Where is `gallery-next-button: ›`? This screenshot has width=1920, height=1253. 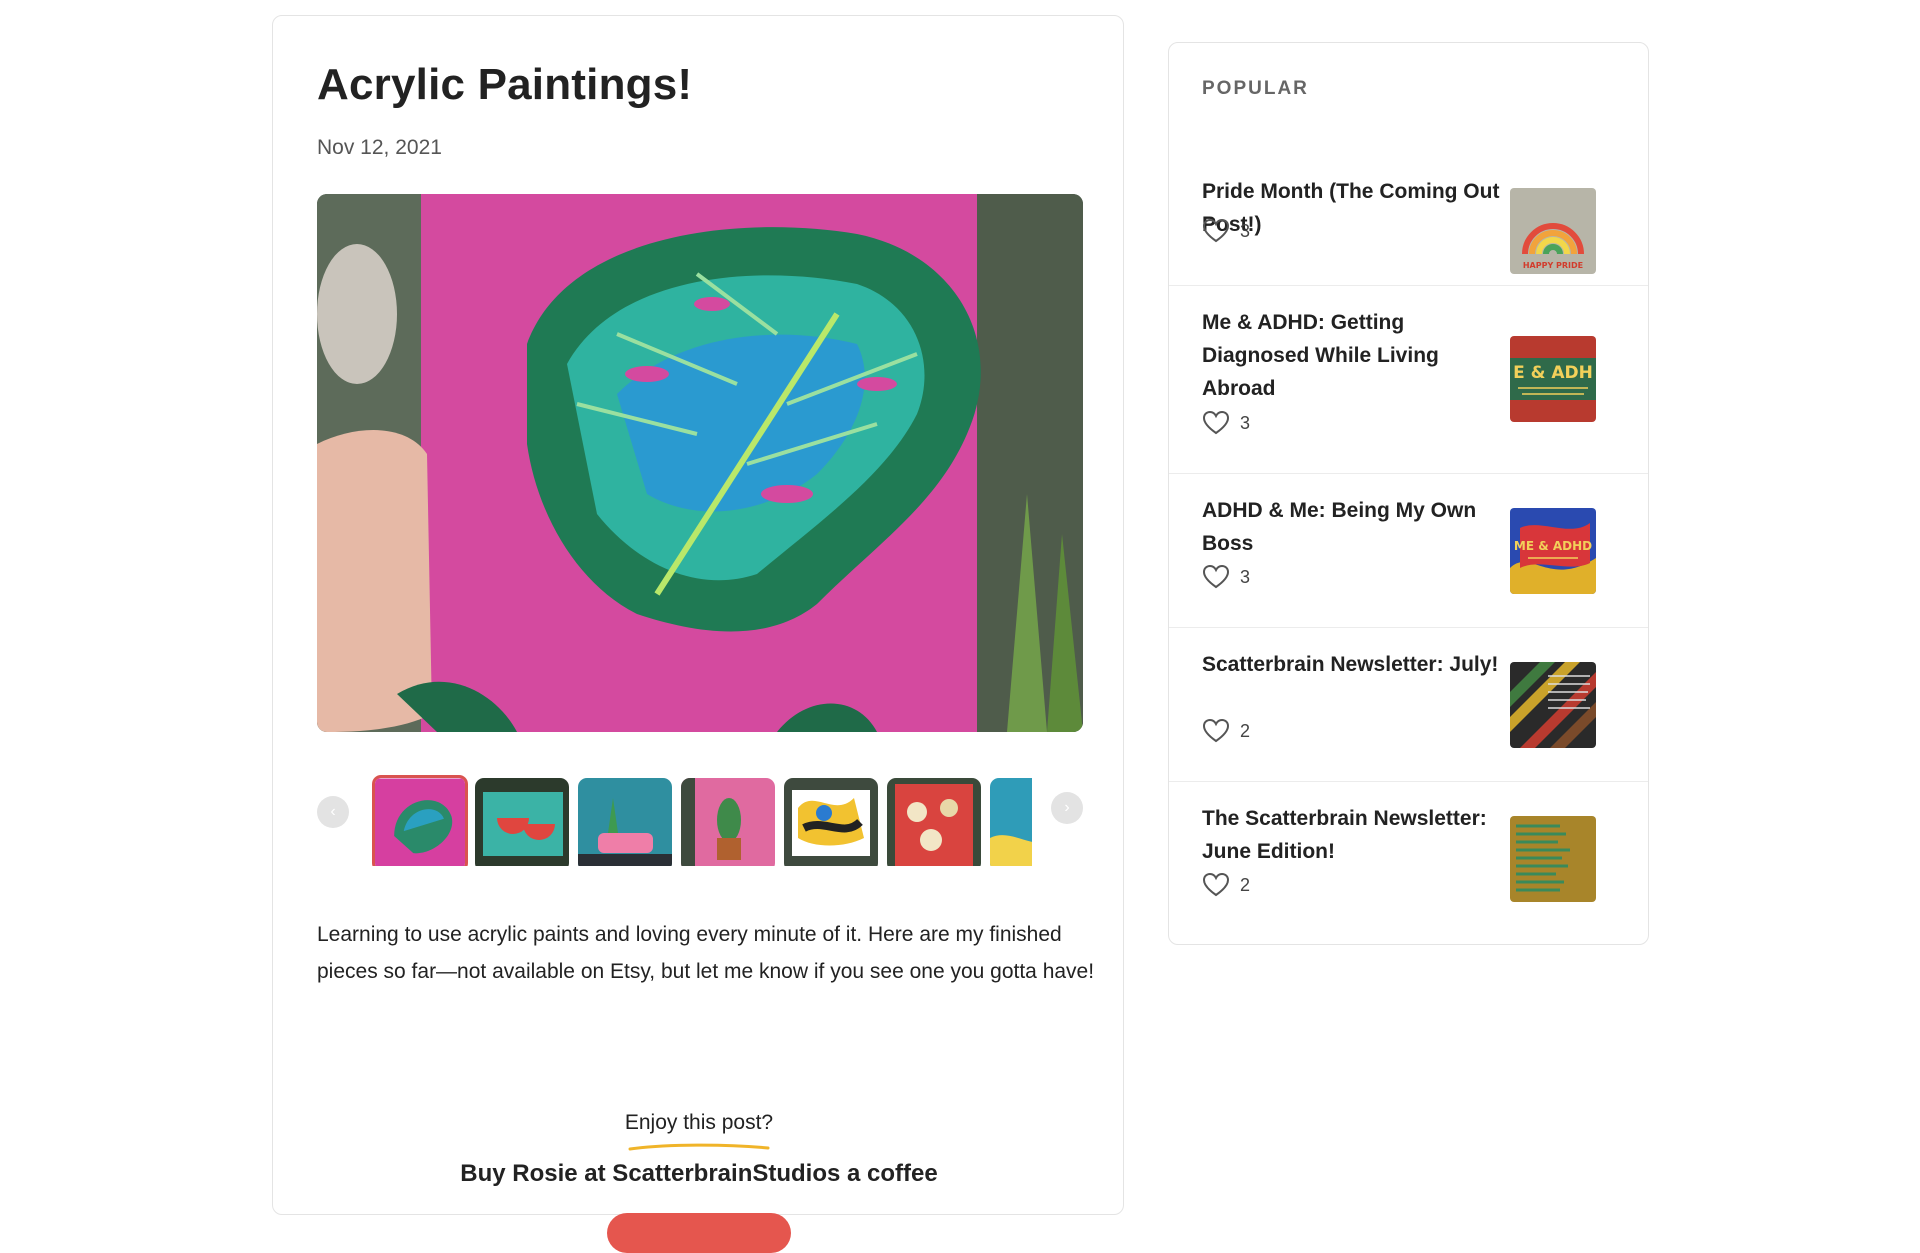
gallery-next-button: › is located at coordinates (1067, 808).